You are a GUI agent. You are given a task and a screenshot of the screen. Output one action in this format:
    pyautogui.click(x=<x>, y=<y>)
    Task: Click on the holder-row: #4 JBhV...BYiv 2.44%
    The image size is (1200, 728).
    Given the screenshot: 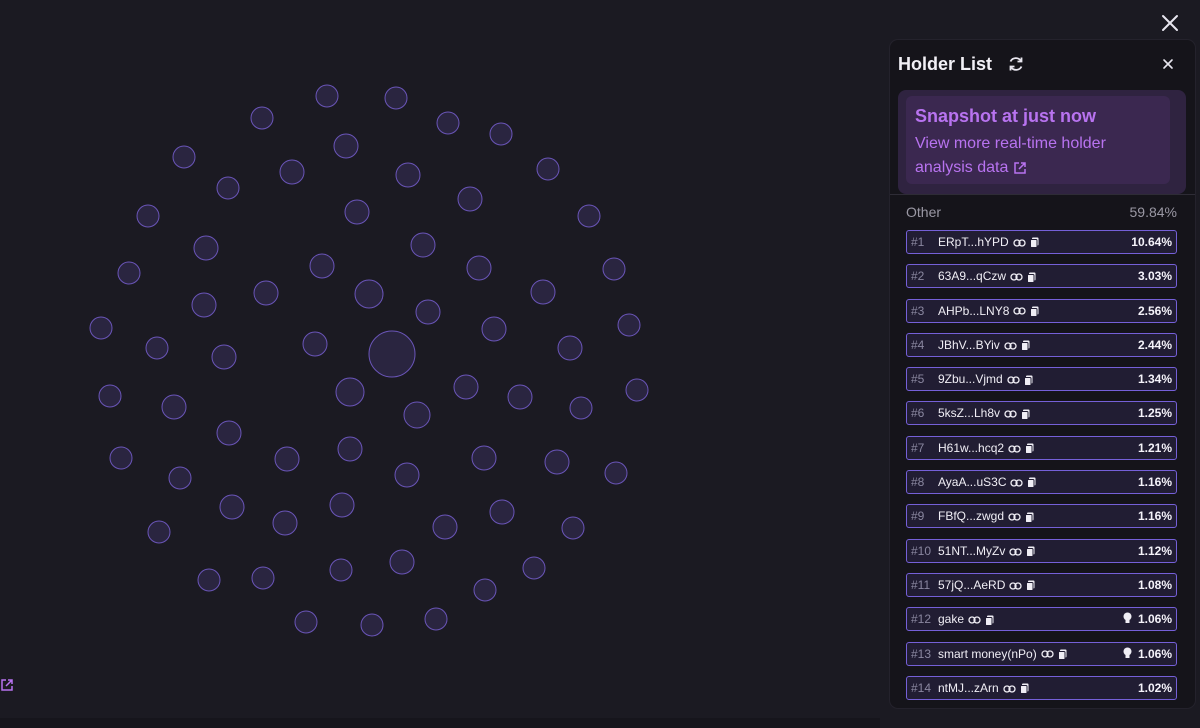 What is the action you would take?
    pyautogui.click(x=1041, y=344)
    